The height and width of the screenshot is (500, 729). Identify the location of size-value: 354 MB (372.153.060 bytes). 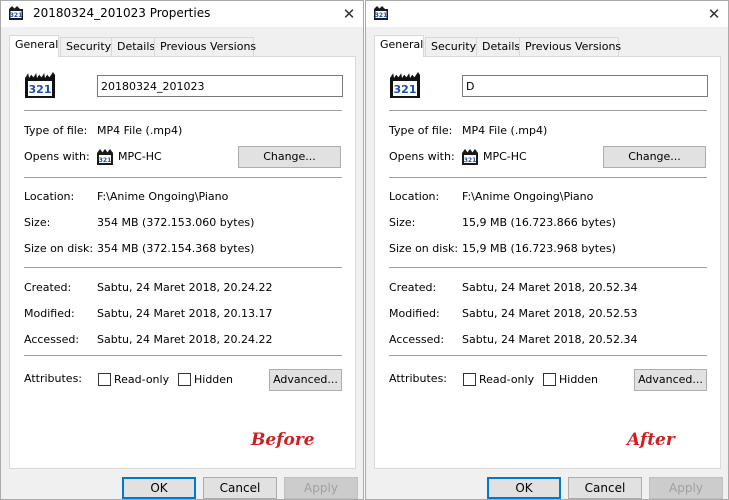
(176, 222).